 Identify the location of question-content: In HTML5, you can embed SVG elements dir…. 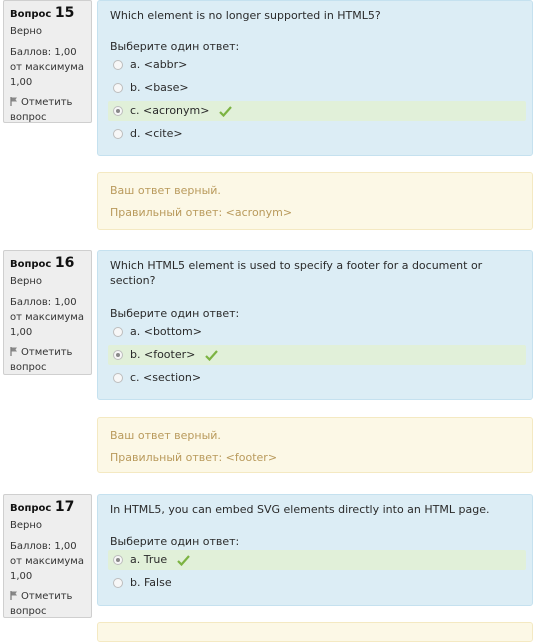
(315, 550).